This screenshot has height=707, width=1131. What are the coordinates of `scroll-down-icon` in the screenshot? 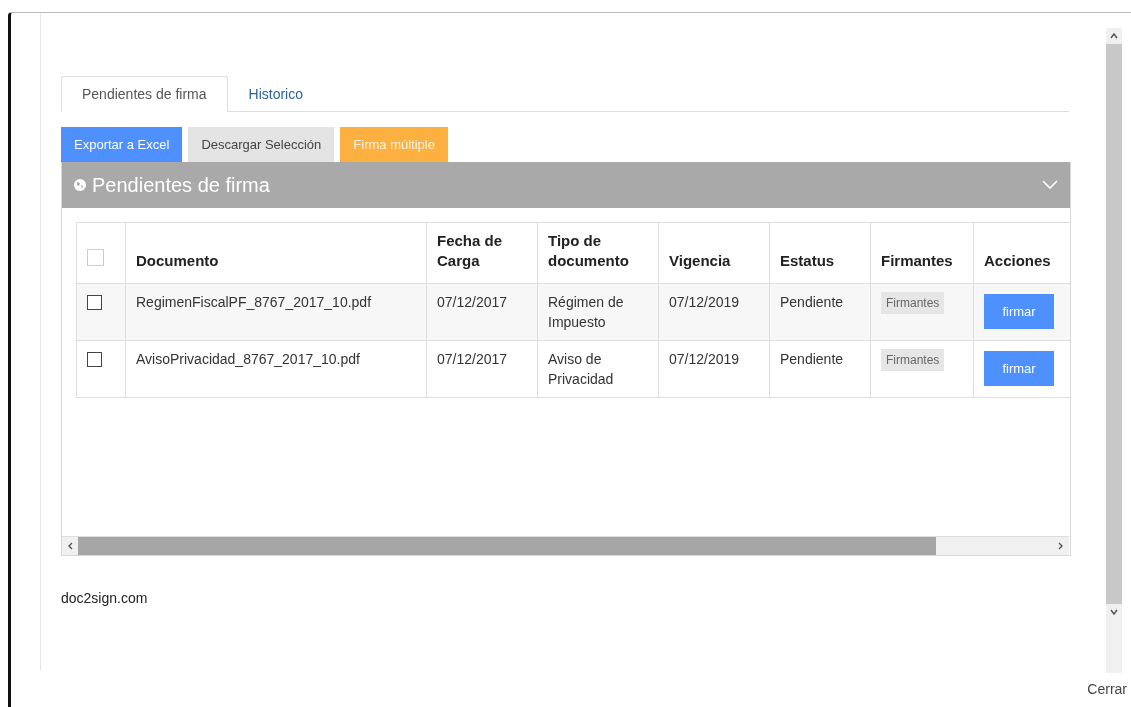 It's located at (1114, 612).